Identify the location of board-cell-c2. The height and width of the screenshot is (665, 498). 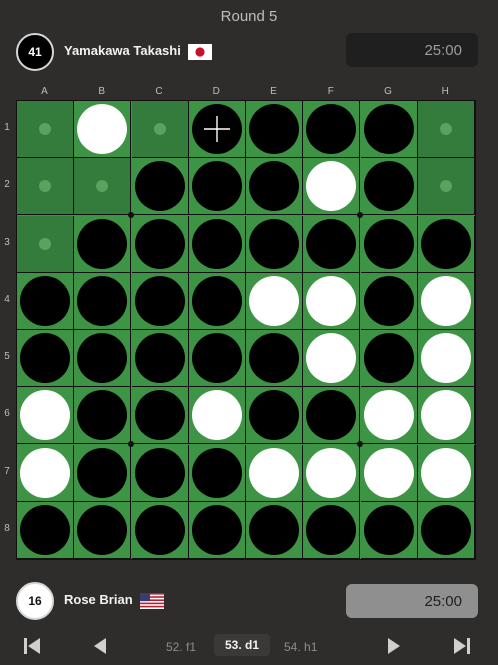
(160, 187).